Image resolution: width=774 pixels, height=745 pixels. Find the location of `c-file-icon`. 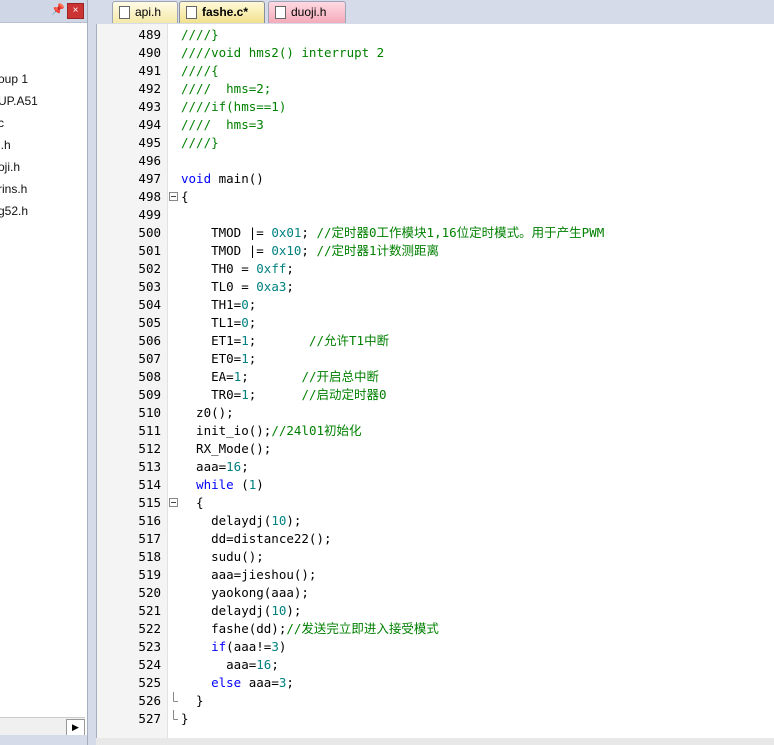

c-file-icon is located at coordinates (191, 12).